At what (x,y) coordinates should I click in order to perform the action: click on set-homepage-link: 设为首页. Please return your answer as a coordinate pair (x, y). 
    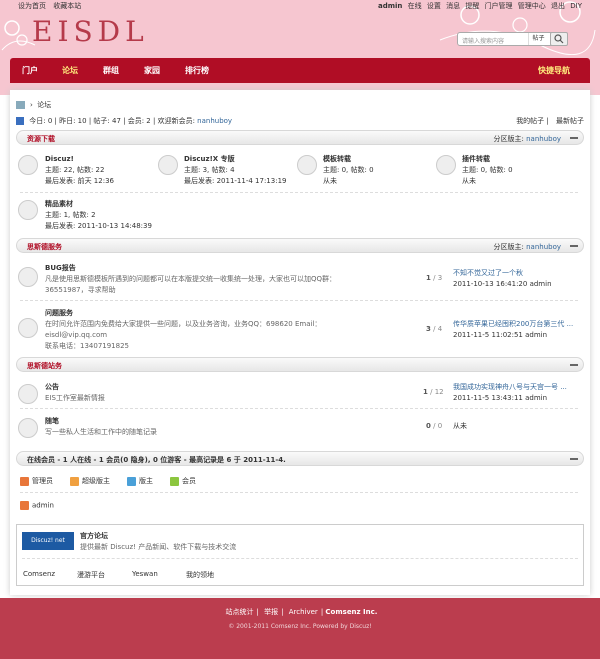
    Looking at the image, I should click on (32, 6).